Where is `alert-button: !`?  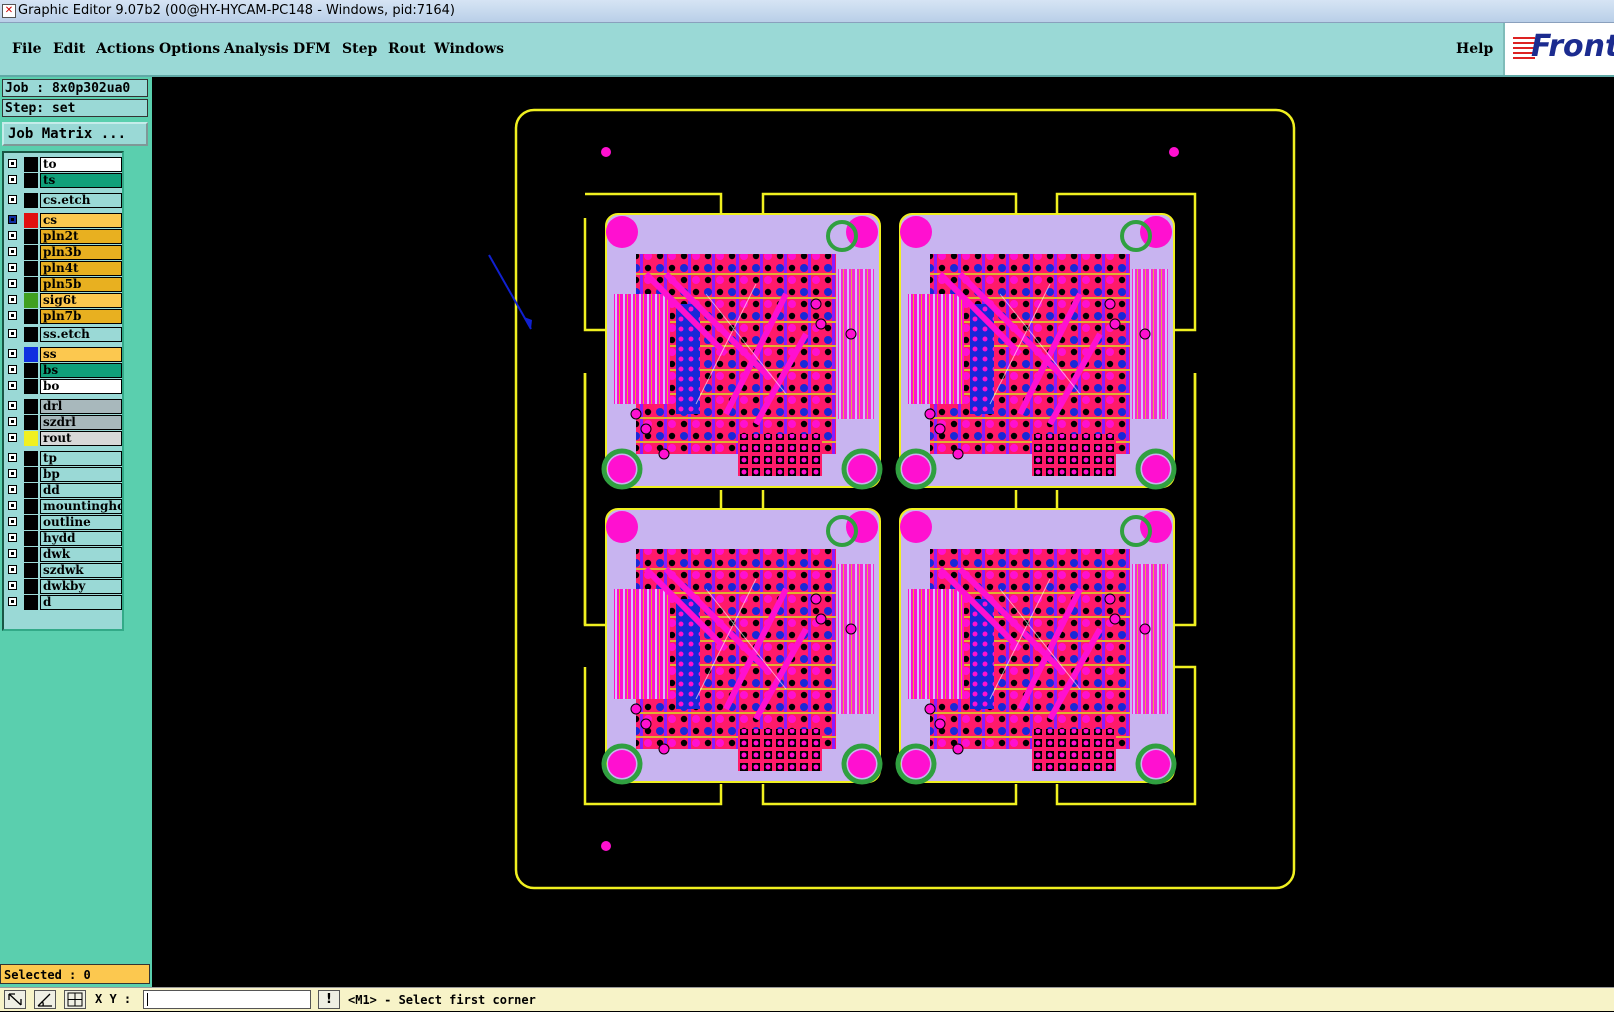 alert-button: ! is located at coordinates (329, 999).